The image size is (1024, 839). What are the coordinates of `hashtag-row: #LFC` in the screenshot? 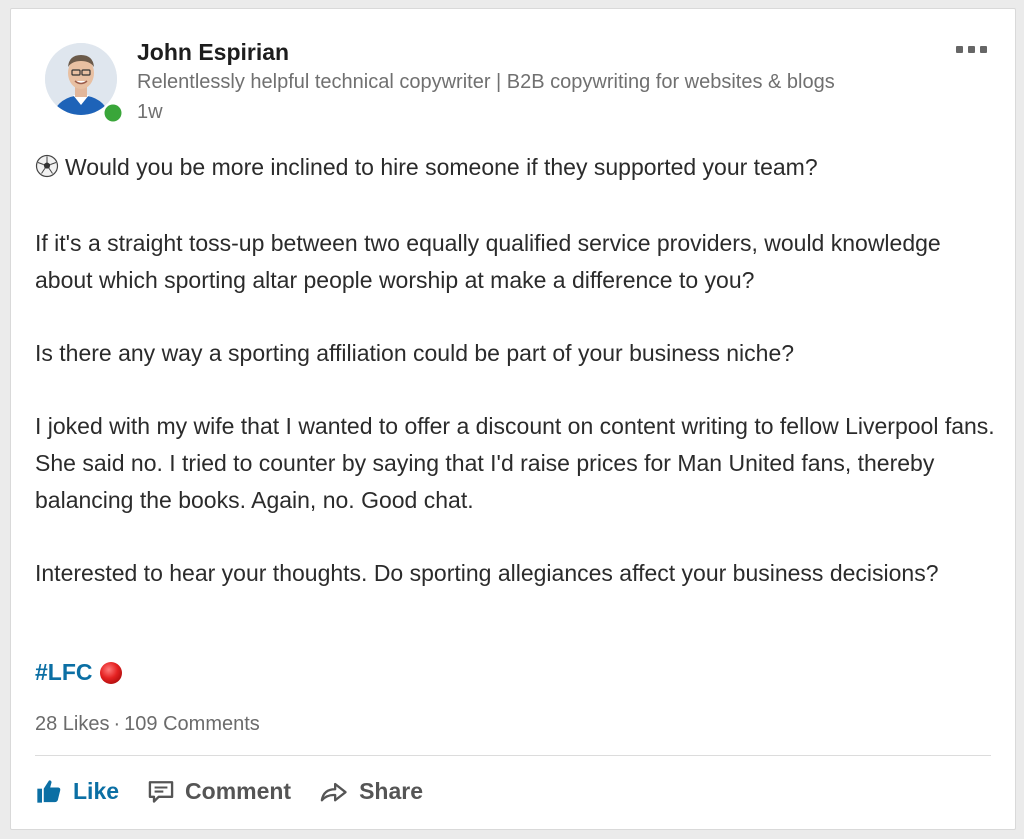 It's located at (79, 672).